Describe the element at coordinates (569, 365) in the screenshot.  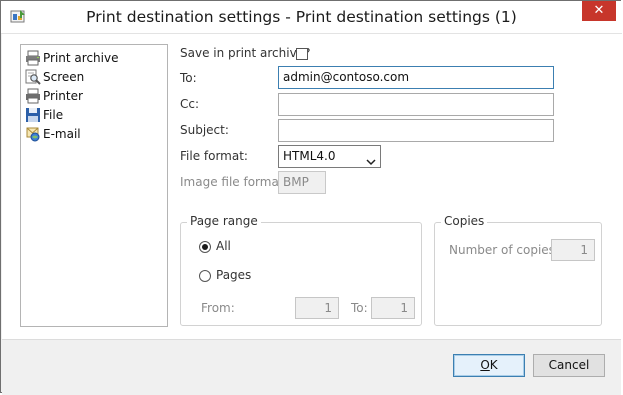
I see `cancel-button: Cancel` at that location.